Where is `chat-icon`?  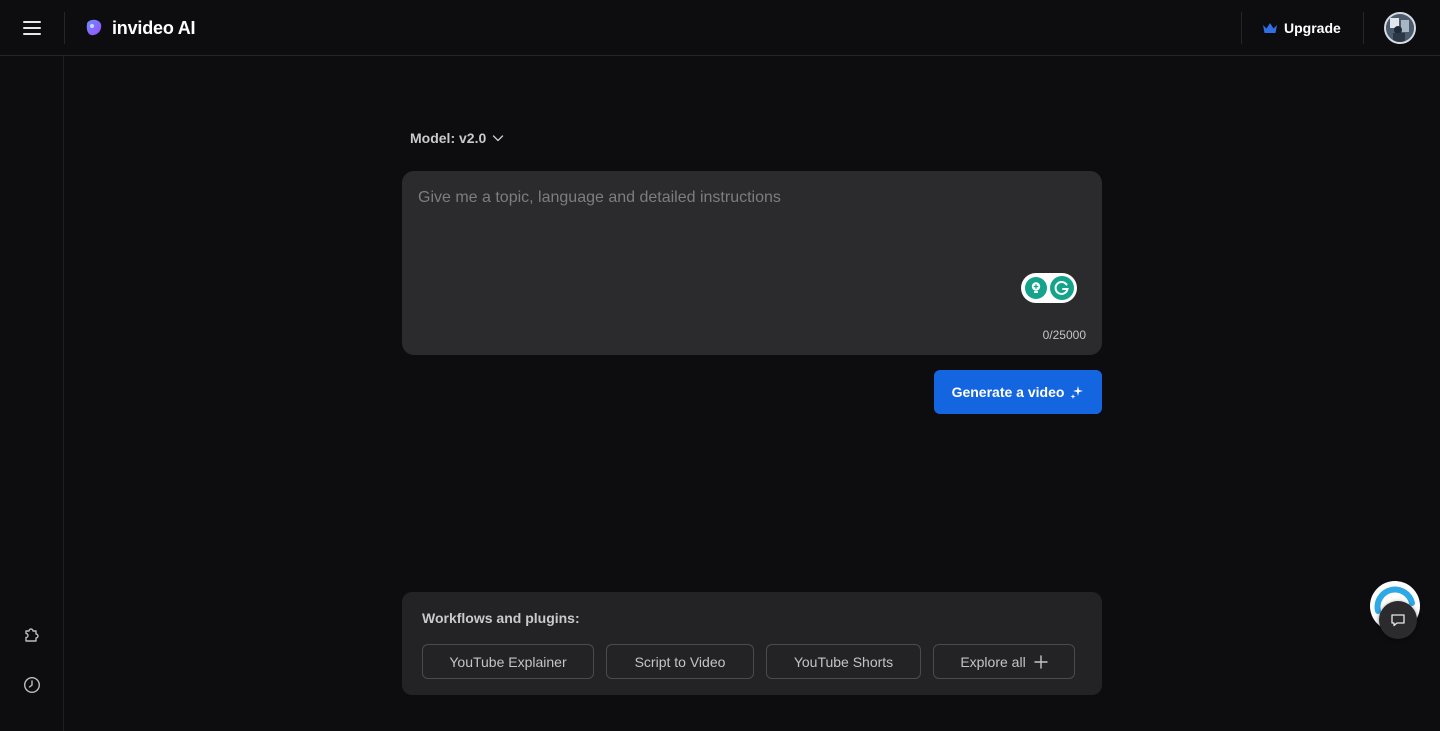 chat-icon is located at coordinates (1398, 620).